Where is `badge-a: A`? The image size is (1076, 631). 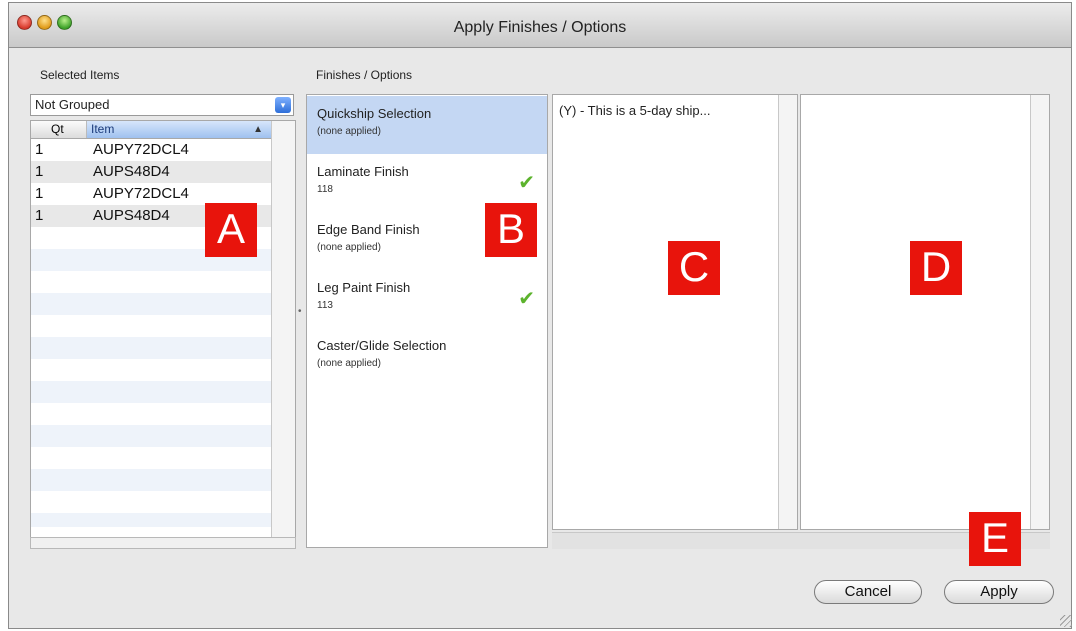 badge-a: A is located at coordinates (231, 230).